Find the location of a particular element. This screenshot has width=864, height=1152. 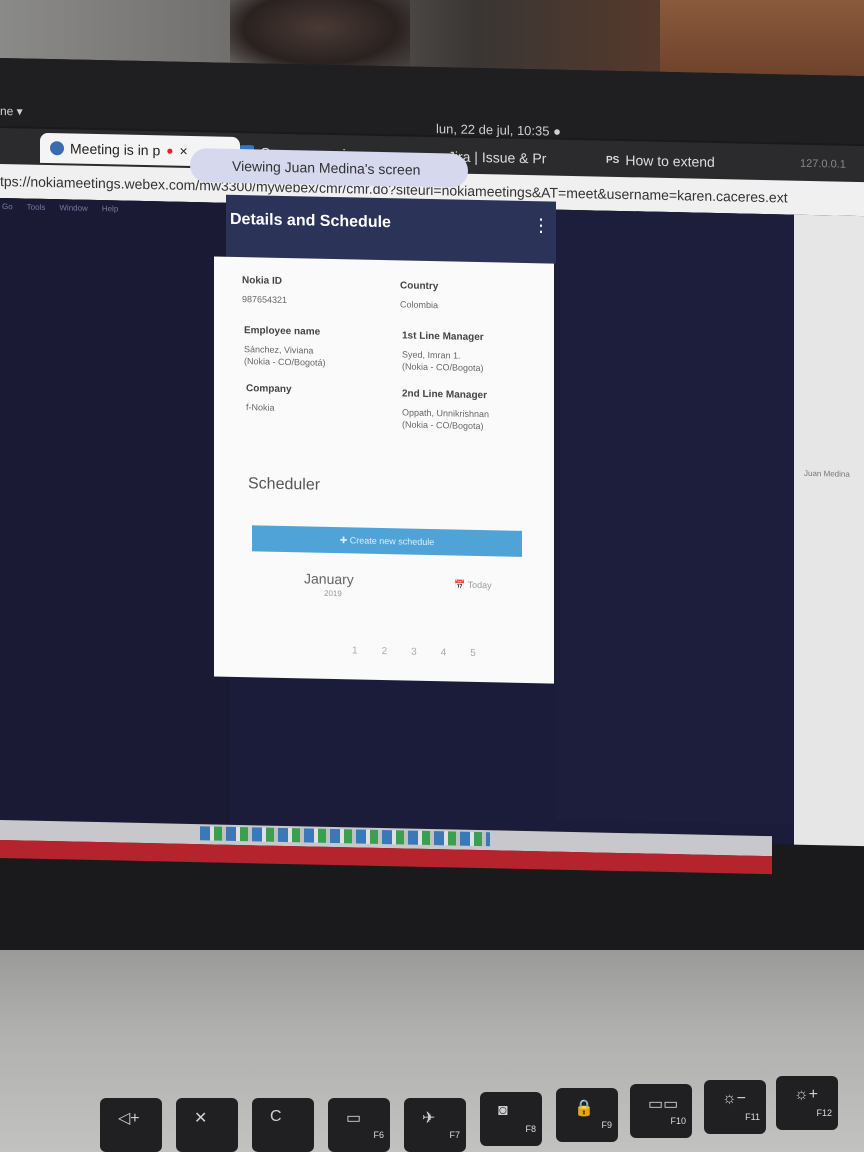

key-f10: ▭▭ F10 is located at coordinates (661, 1111).